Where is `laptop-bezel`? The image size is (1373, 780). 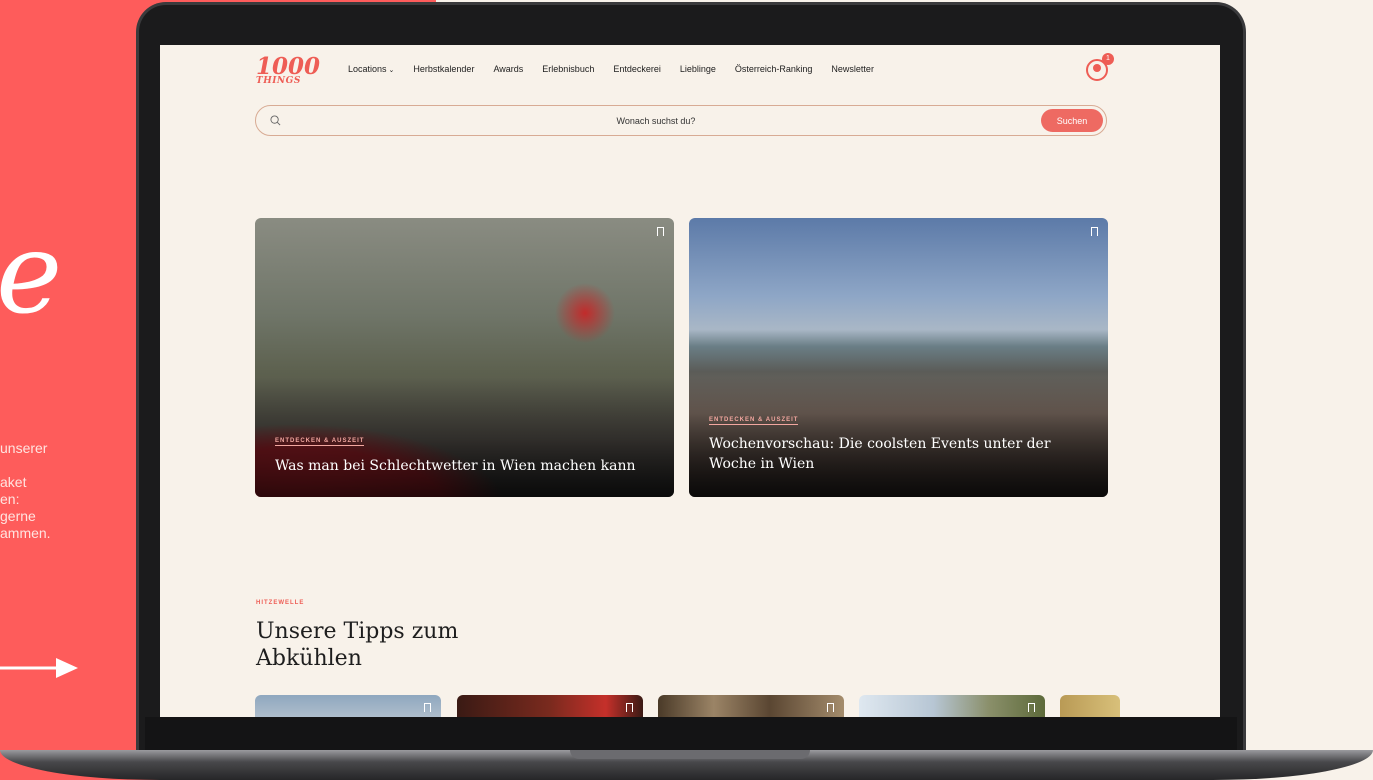
laptop-bezel is located at coordinates (691, 734).